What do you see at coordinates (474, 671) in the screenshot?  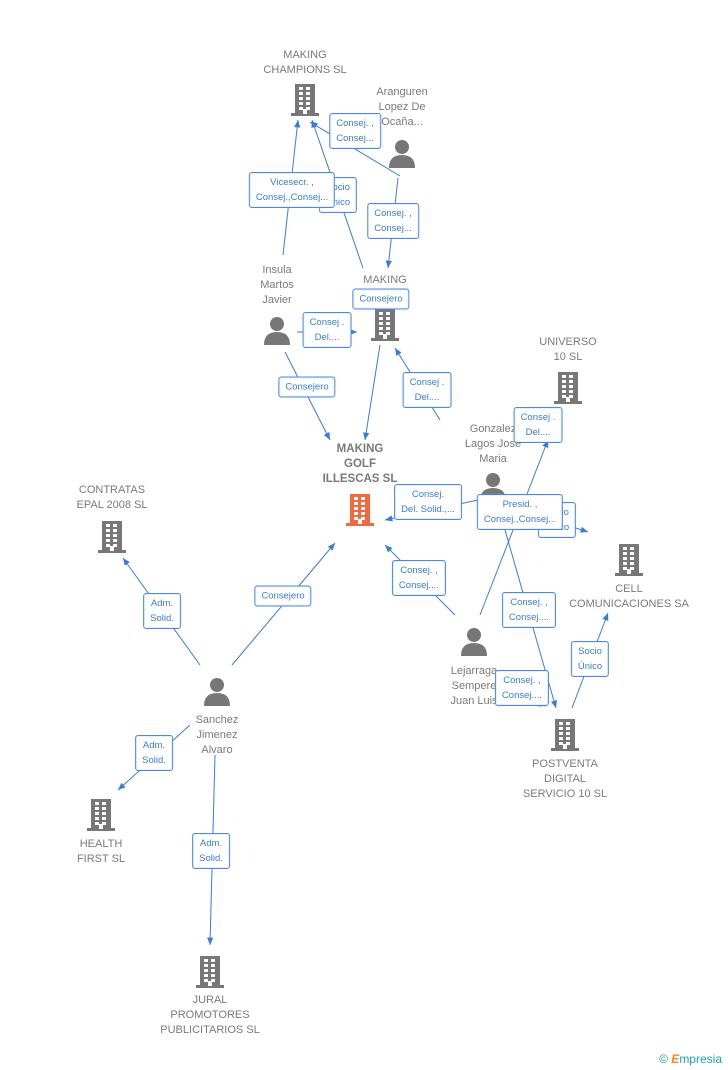 I see `node-label-line: Lejarraga` at bounding box center [474, 671].